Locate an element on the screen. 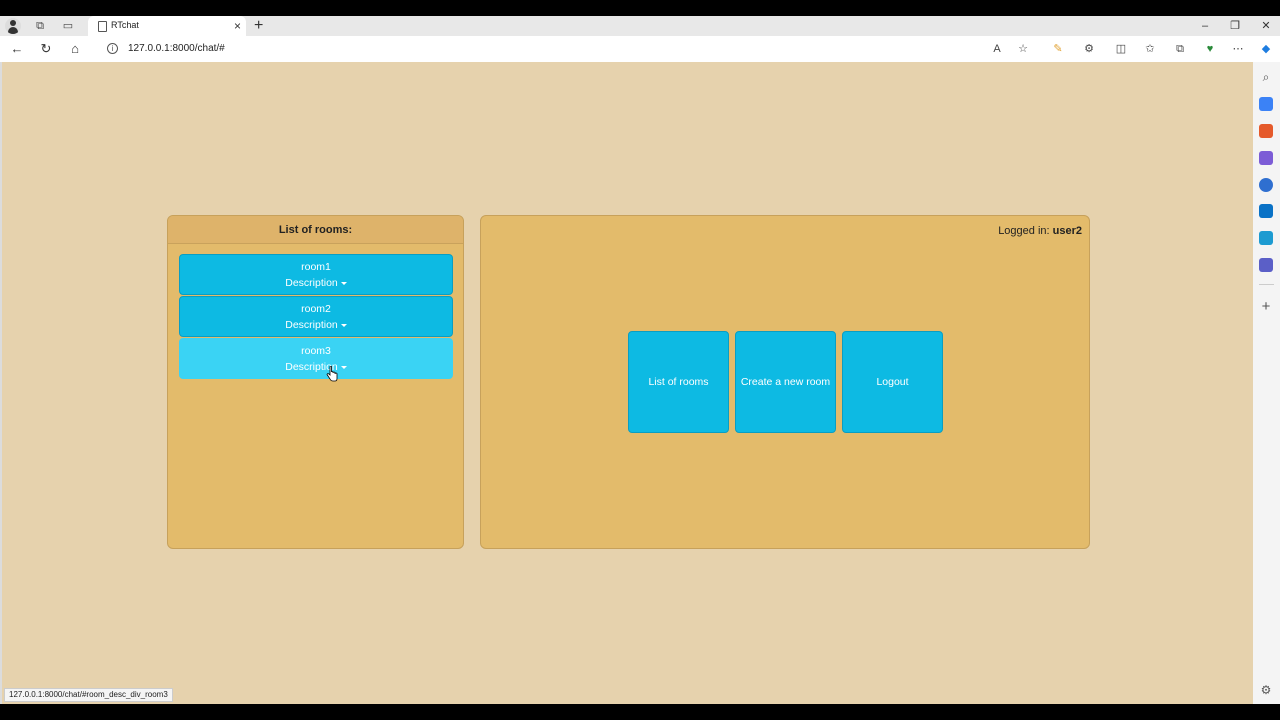 The image size is (1280, 720). favorites-icon: ✩ is located at coordinates (1150, 49).